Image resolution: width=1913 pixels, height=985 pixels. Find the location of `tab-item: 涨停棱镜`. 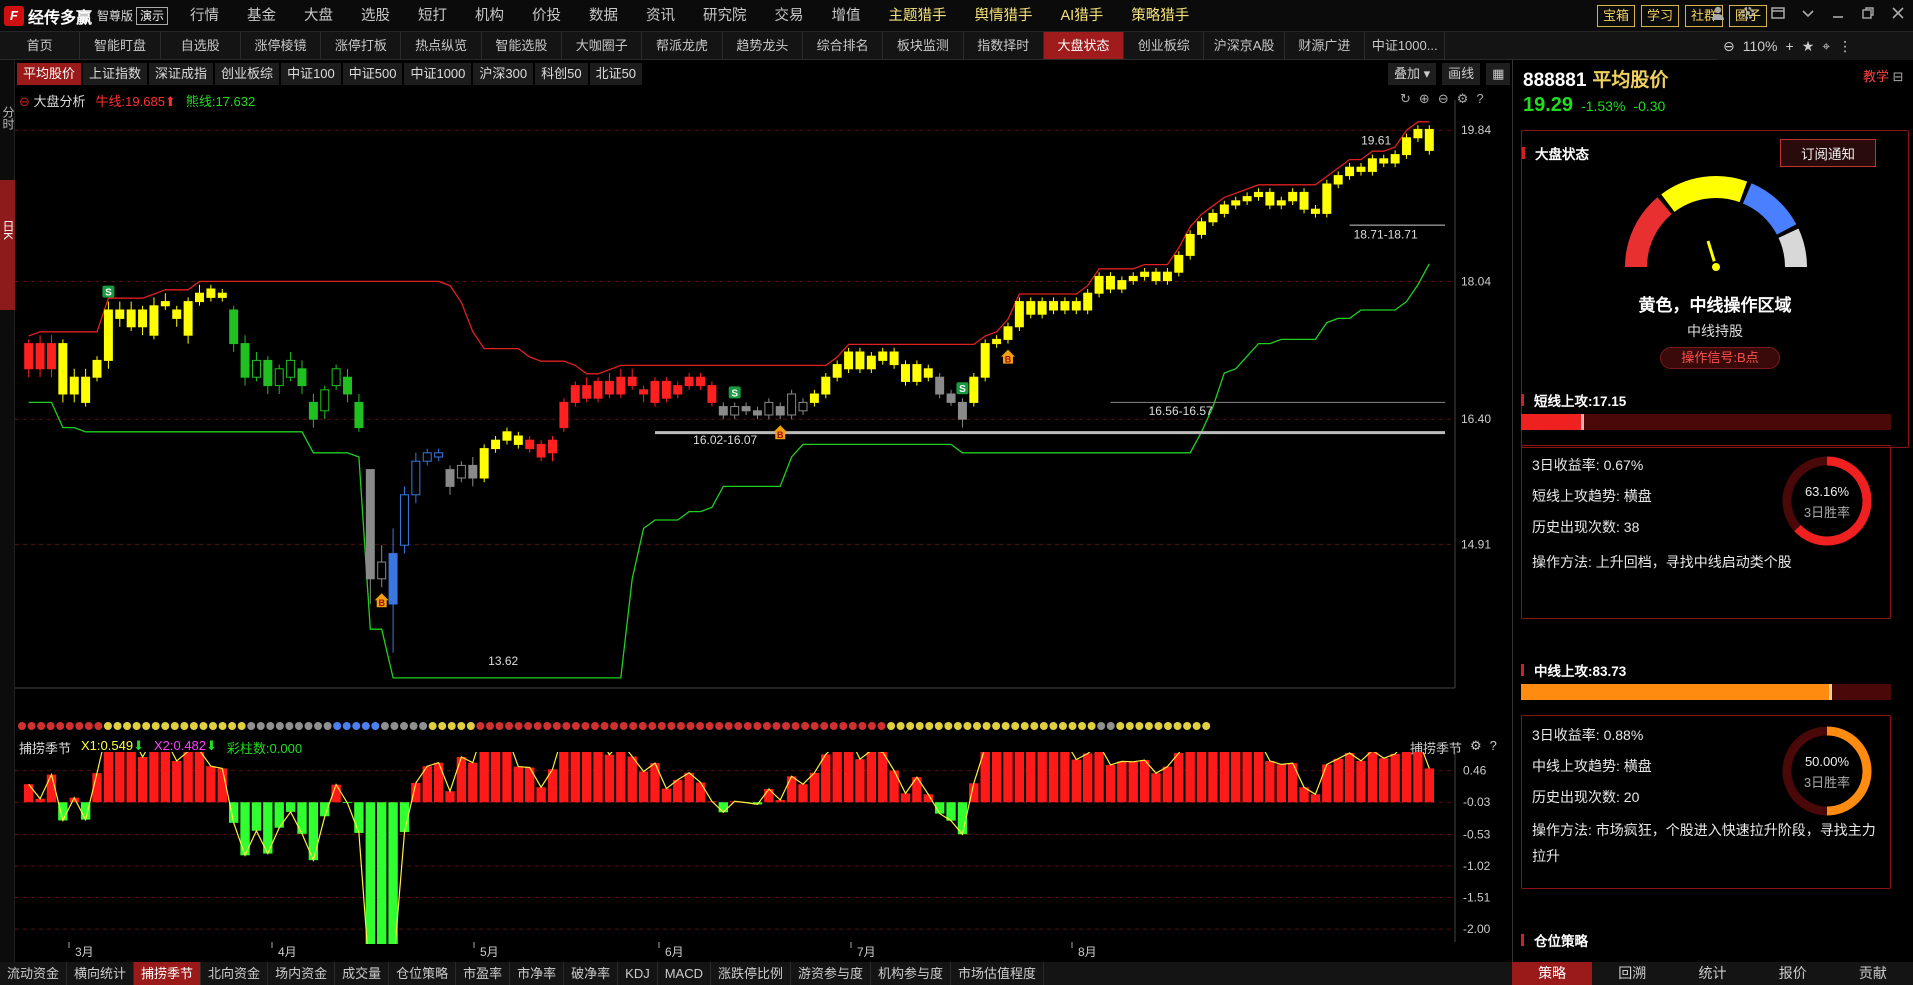

tab-item: 涨停棱镜 is located at coordinates (281, 45).